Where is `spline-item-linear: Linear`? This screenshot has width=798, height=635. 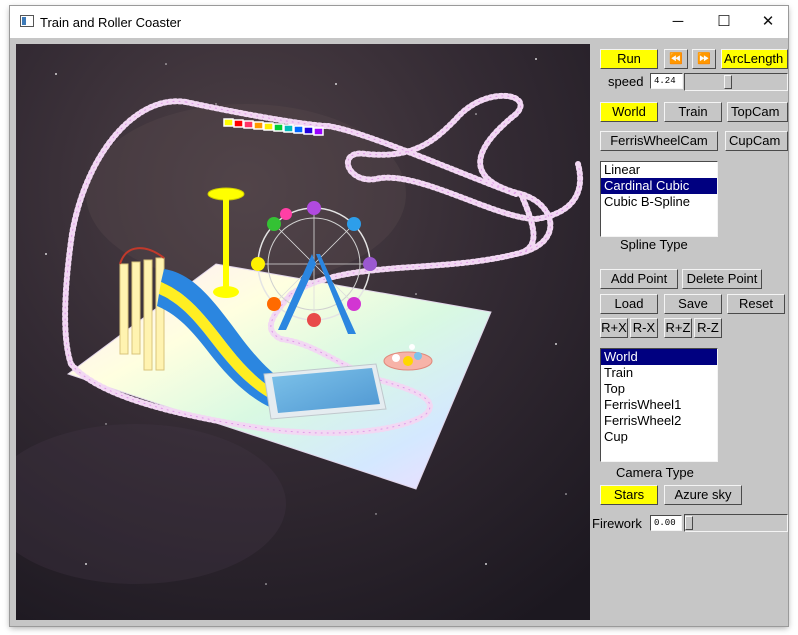
spline-item-linear: Linear is located at coordinates (659, 170).